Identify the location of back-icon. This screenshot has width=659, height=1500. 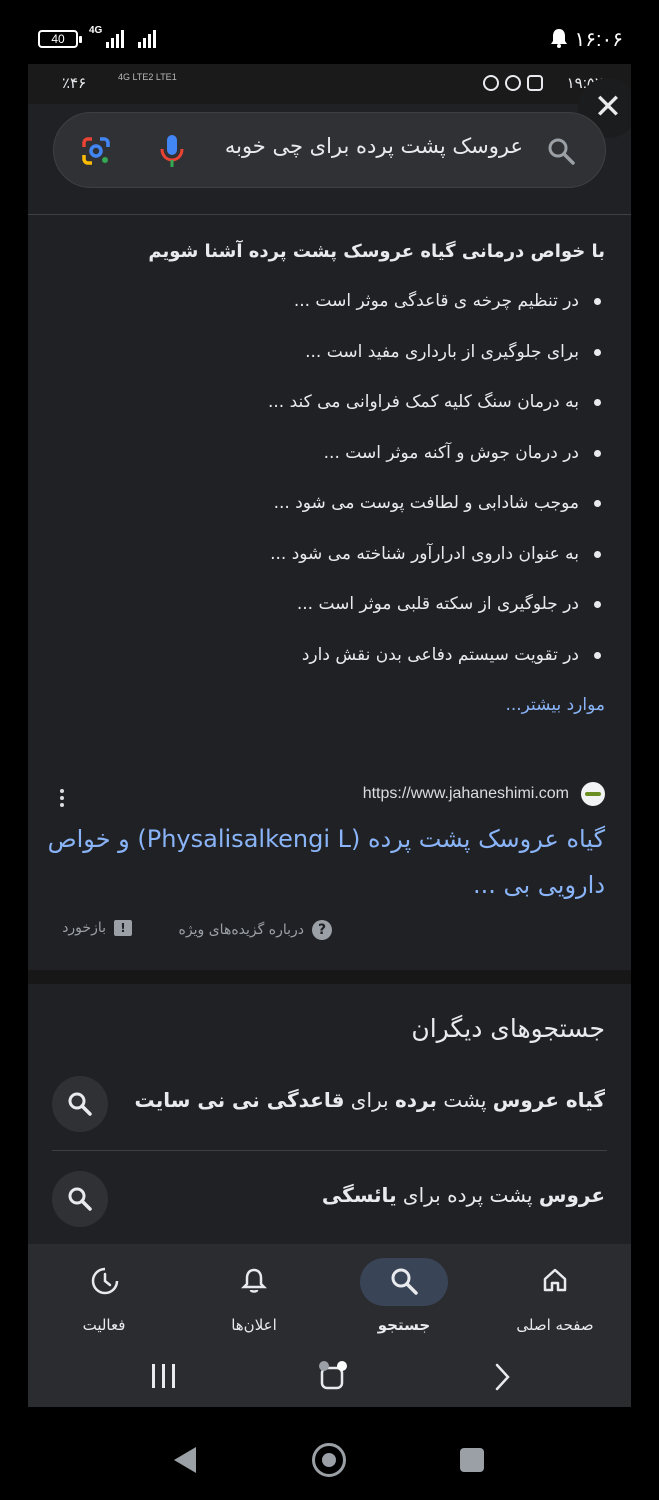
(185, 1460).